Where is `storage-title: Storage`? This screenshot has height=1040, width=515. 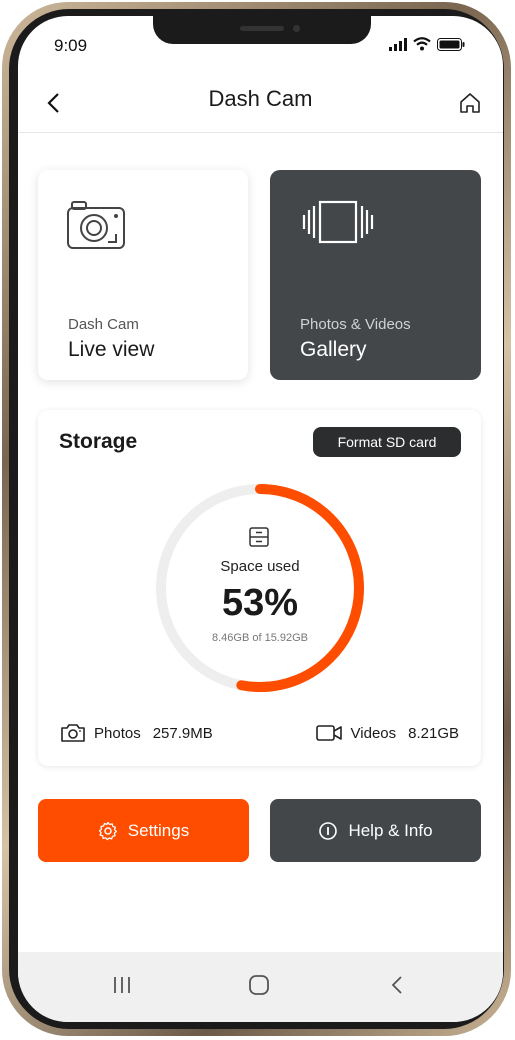 storage-title: Storage is located at coordinates (98, 441).